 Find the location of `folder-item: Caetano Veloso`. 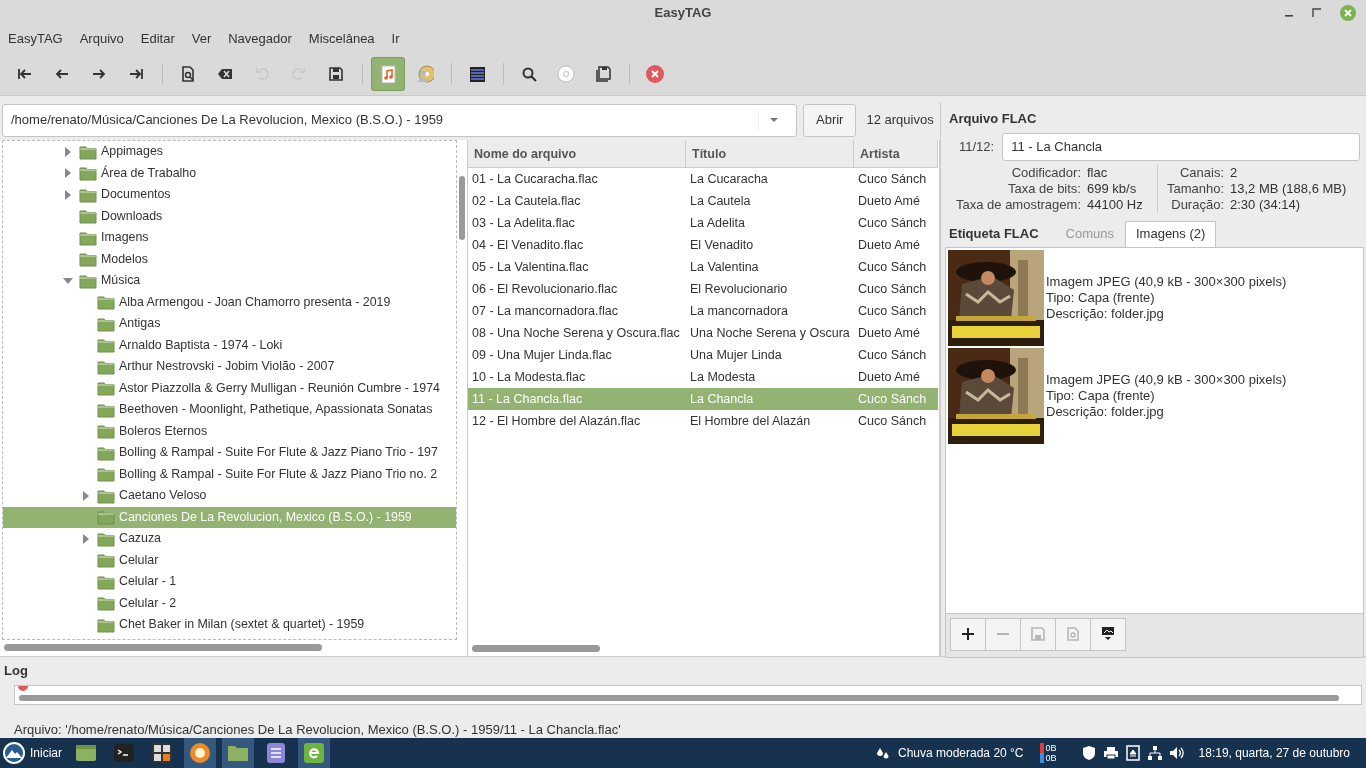

folder-item: Caetano Veloso is located at coordinates (229, 496).